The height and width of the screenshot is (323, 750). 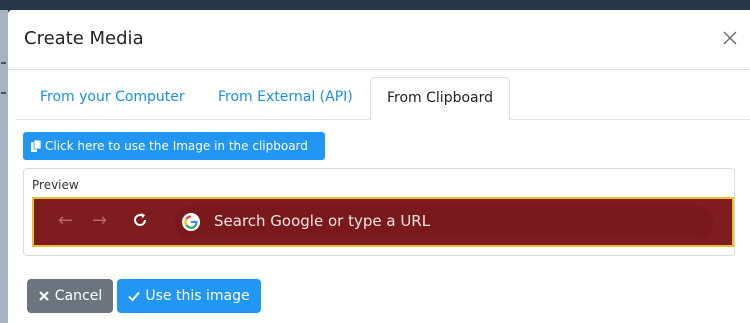 What do you see at coordinates (36, 146) in the screenshot?
I see `clipboard-icon` at bounding box center [36, 146].